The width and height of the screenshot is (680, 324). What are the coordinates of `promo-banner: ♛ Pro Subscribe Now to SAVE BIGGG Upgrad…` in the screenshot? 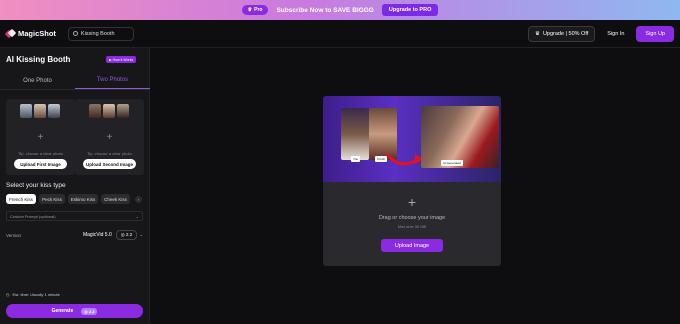 It's located at (340, 10).